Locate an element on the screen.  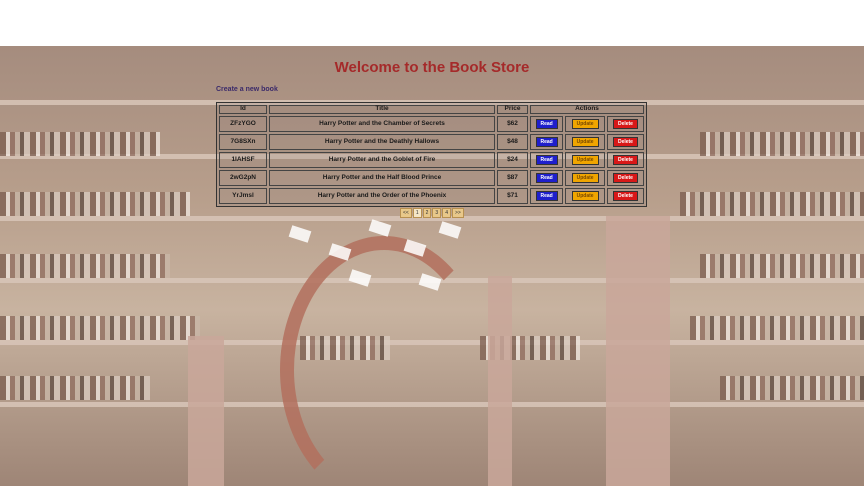
cell-title: Harry Potter and the Goblet of Fire is located at coordinates (382, 160).